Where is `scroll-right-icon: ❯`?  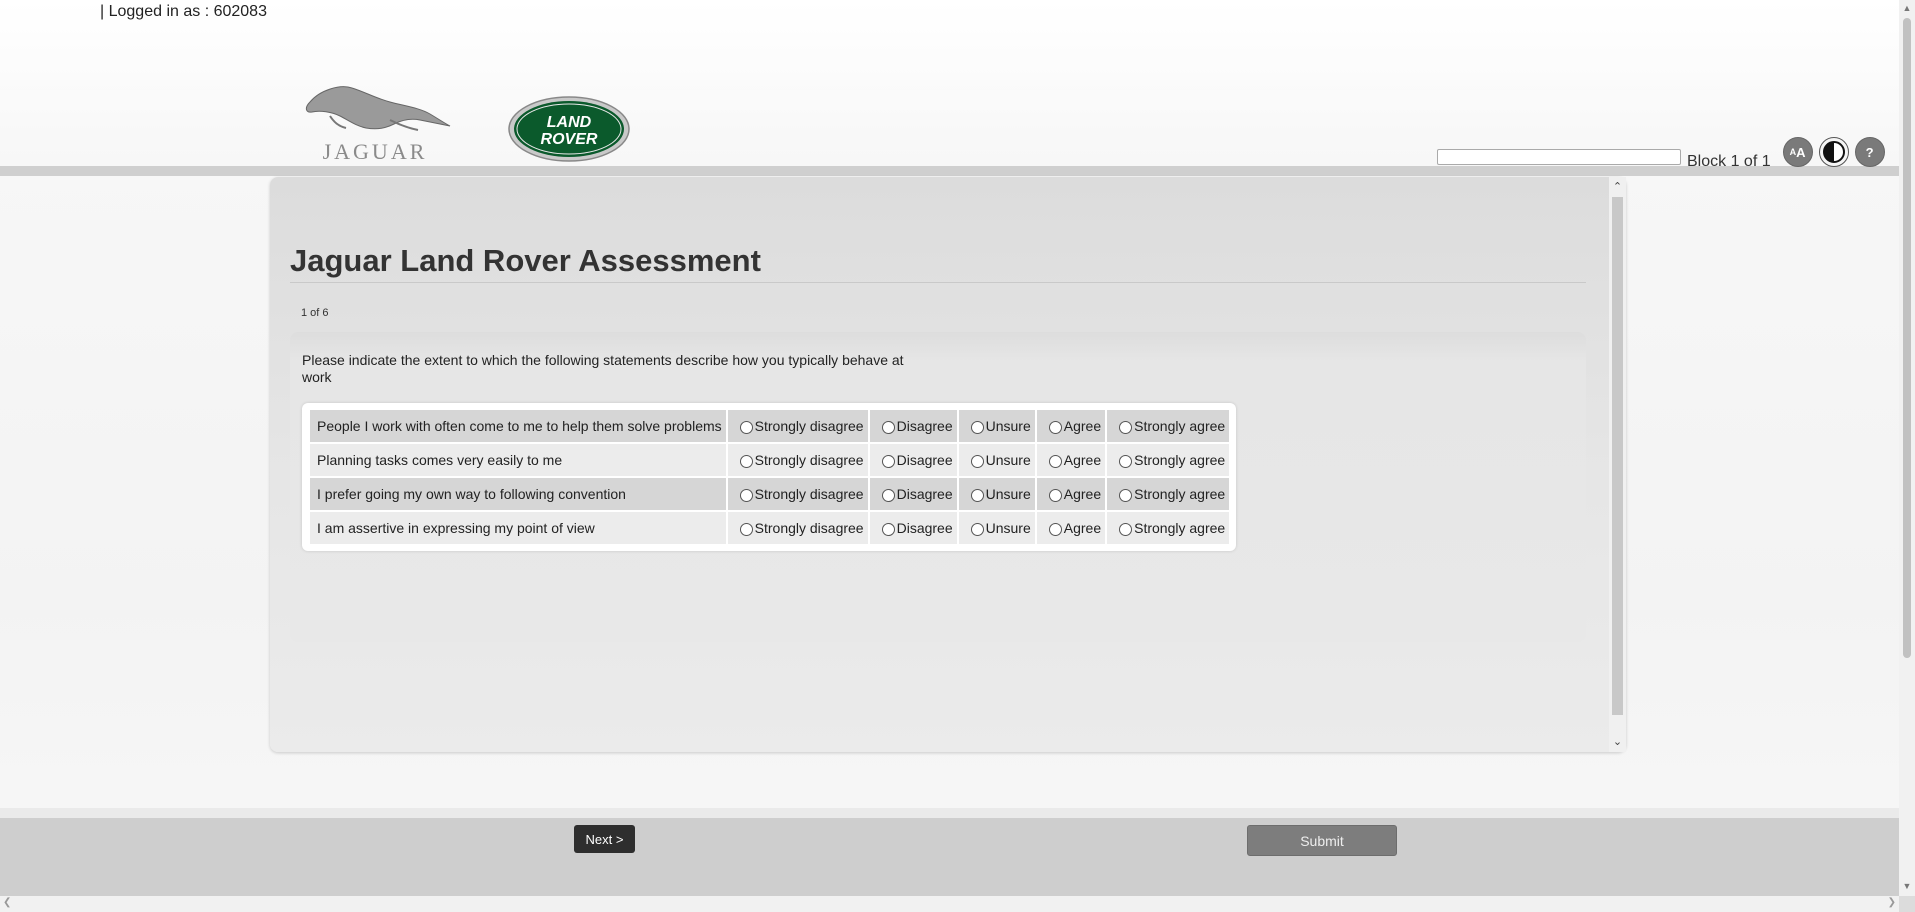
scroll-right-icon: ❯ is located at coordinates (1892, 902).